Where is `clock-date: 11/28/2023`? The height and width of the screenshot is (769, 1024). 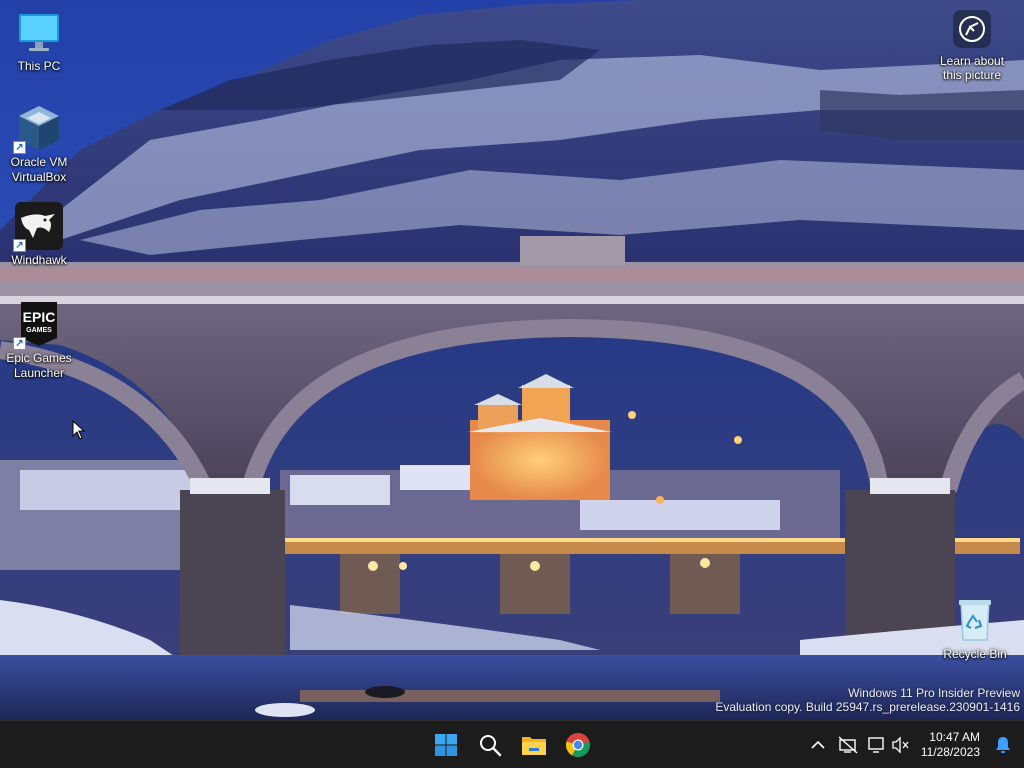 clock-date: 11/28/2023 is located at coordinates (950, 752).